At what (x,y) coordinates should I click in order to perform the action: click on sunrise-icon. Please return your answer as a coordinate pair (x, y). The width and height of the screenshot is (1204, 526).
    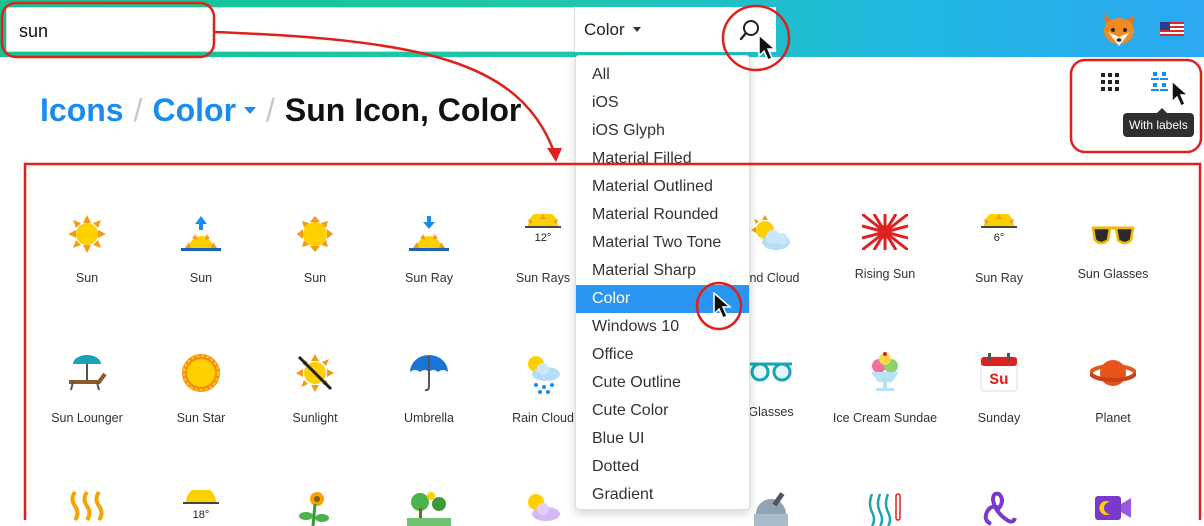
    Looking at the image, I should click on (201, 233).